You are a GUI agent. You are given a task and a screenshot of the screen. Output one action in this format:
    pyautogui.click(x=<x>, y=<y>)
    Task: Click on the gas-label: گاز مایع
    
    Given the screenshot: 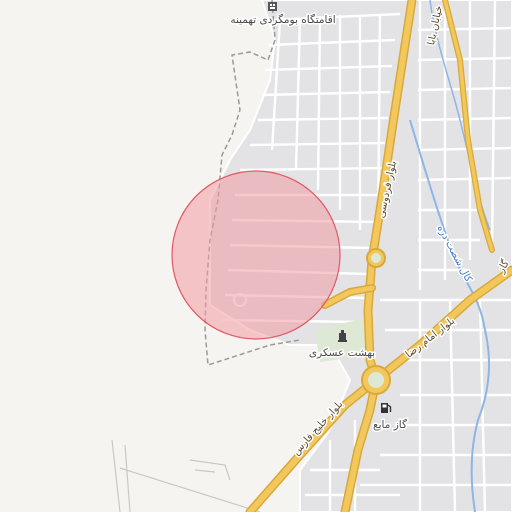 What is the action you would take?
    pyautogui.click(x=390, y=425)
    